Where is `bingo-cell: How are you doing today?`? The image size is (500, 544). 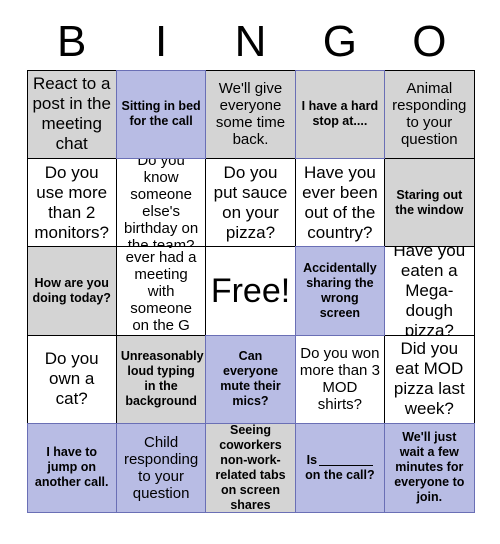 bingo-cell: How are you doing today? is located at coordinates (71, 291).